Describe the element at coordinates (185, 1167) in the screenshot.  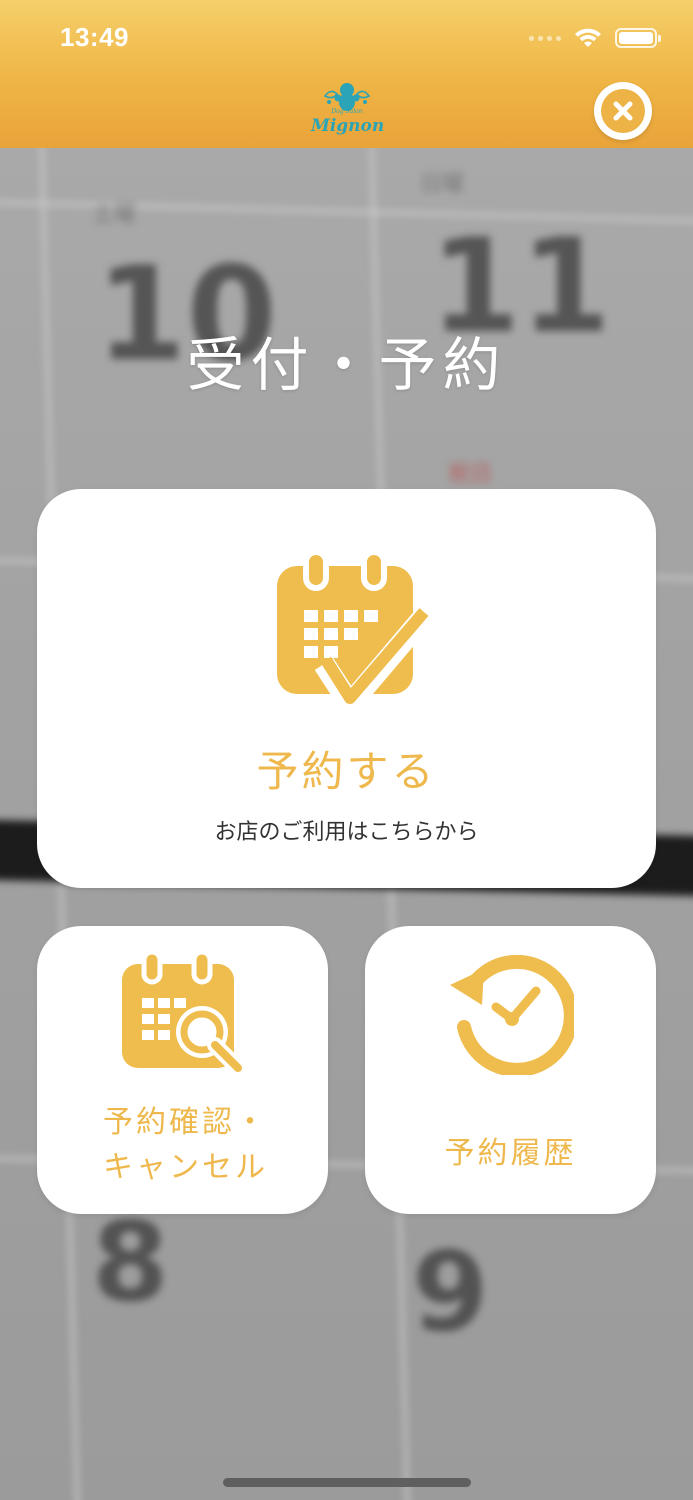
I see `confirm-cancel-line2: キャンセル` at that location.